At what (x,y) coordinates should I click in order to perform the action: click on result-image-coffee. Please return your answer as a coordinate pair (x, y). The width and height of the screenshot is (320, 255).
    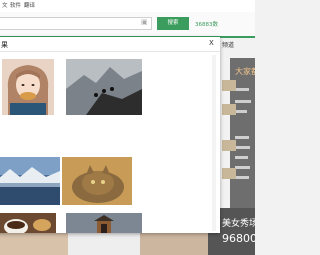
    Looking at the image, I should click on (28, 223).